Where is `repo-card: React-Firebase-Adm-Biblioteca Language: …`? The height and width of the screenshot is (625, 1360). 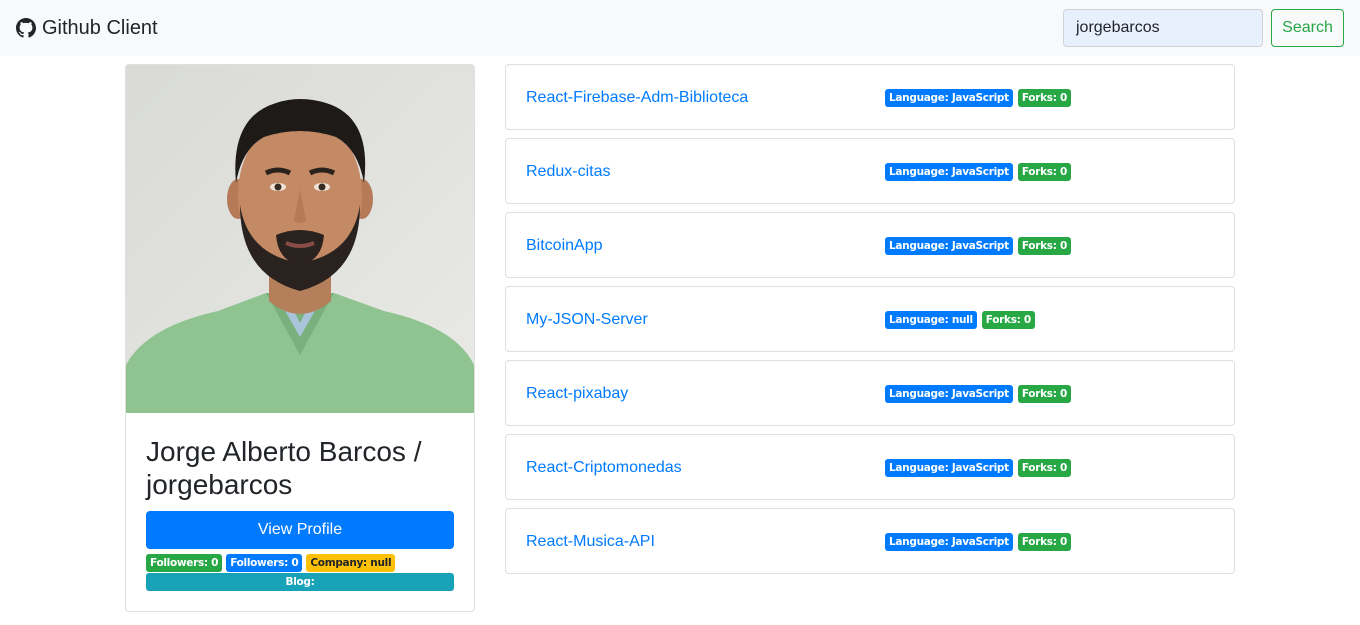
repo-card: React-Firebase-Adm-Biblioteca Language: … is located at coordinates (870, 97).